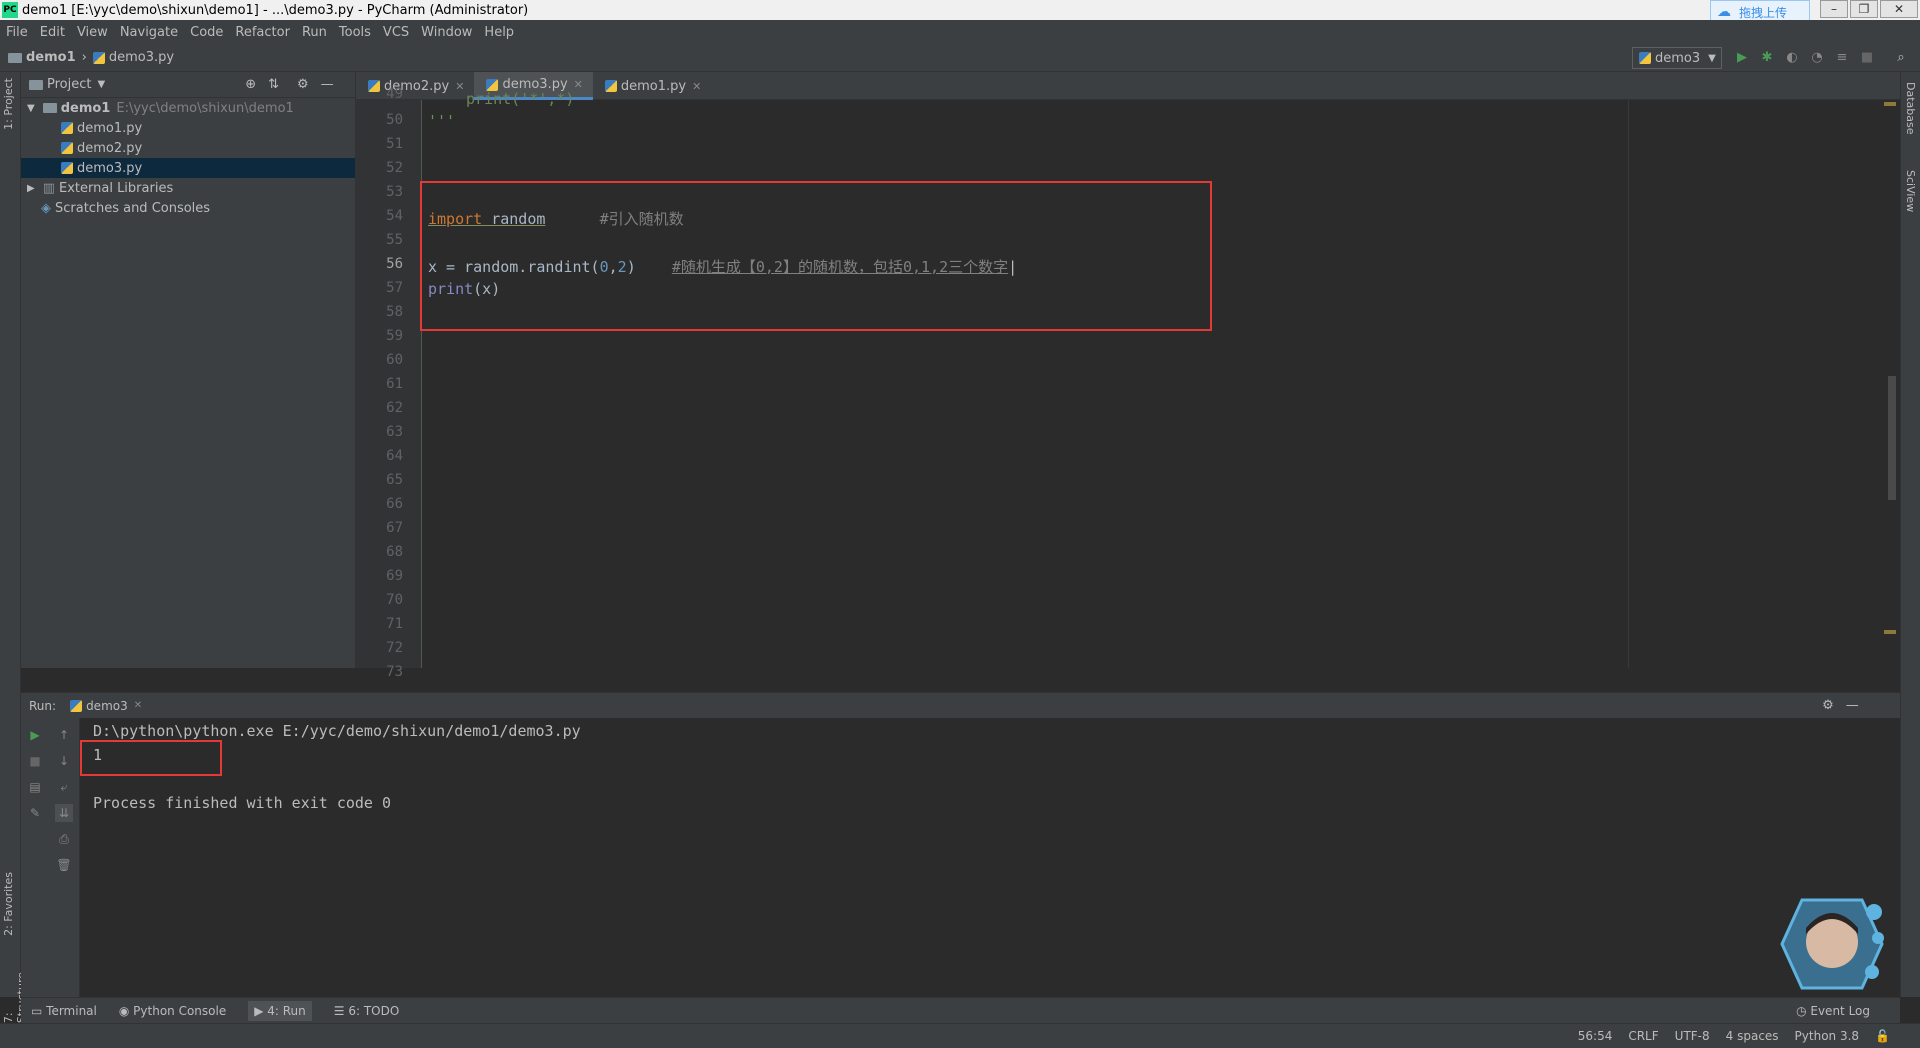  I want to click on breadcrumb-project: demo1, so click(51, 57).